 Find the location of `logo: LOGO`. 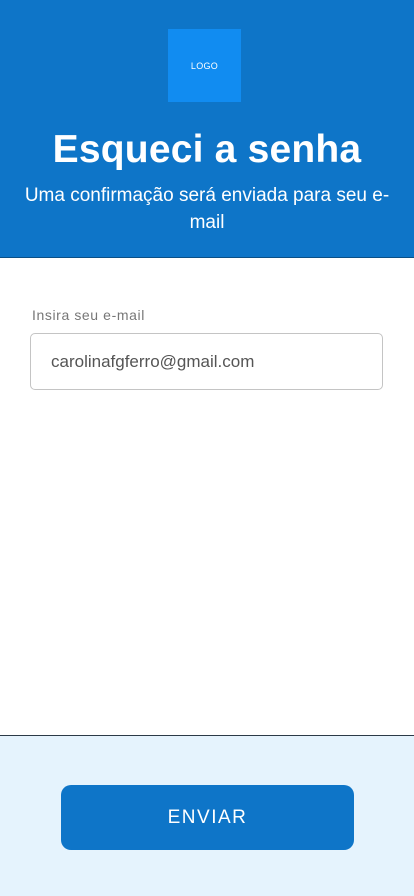

logo: LOGO is located at coordinates (204, 65).